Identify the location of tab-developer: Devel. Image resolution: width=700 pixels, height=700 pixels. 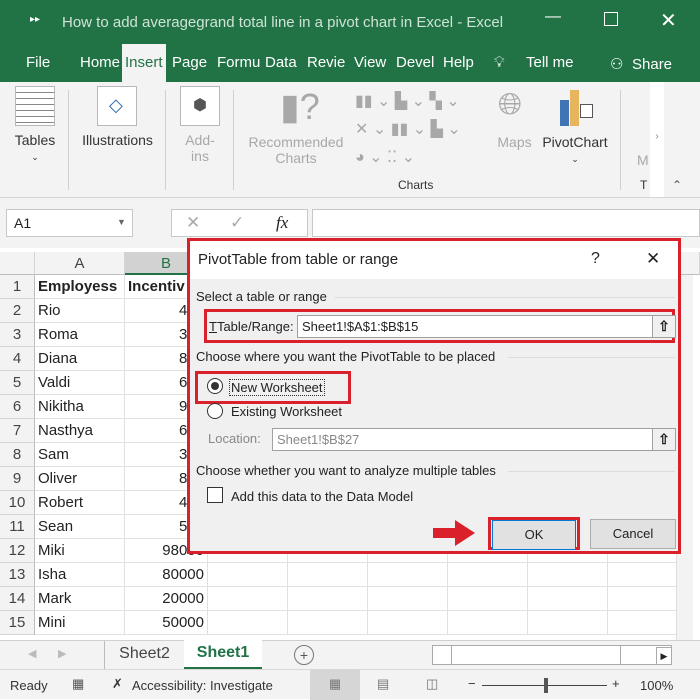
(415, 62).